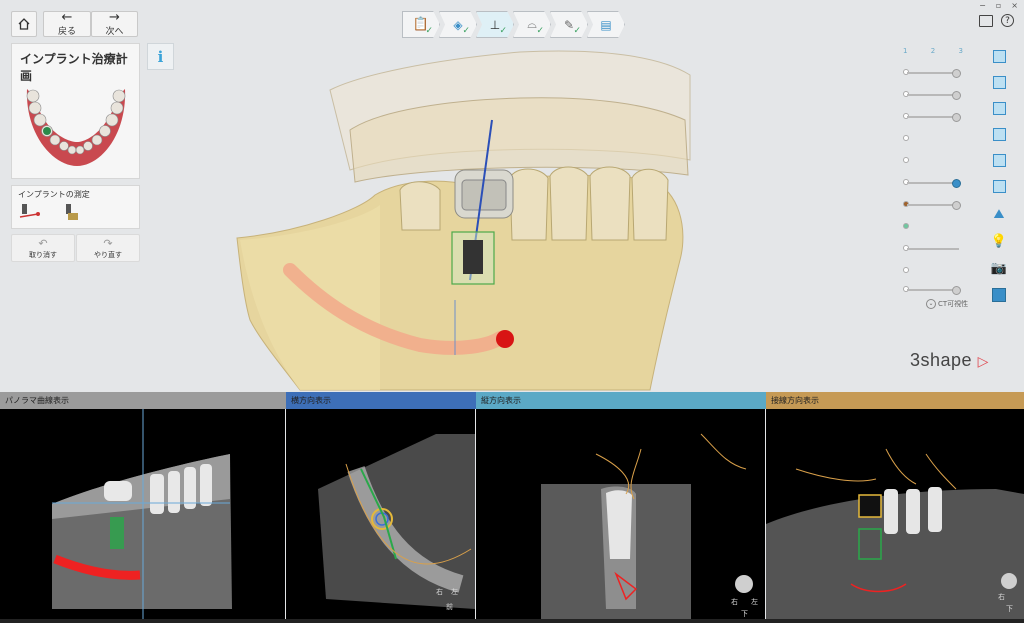 The height and width of the screenshot is (623, 1024). Describe the element at coordinates (795, 400) in the screenshot. I see `pane-title-tangential: 接線方向表示` at that location.